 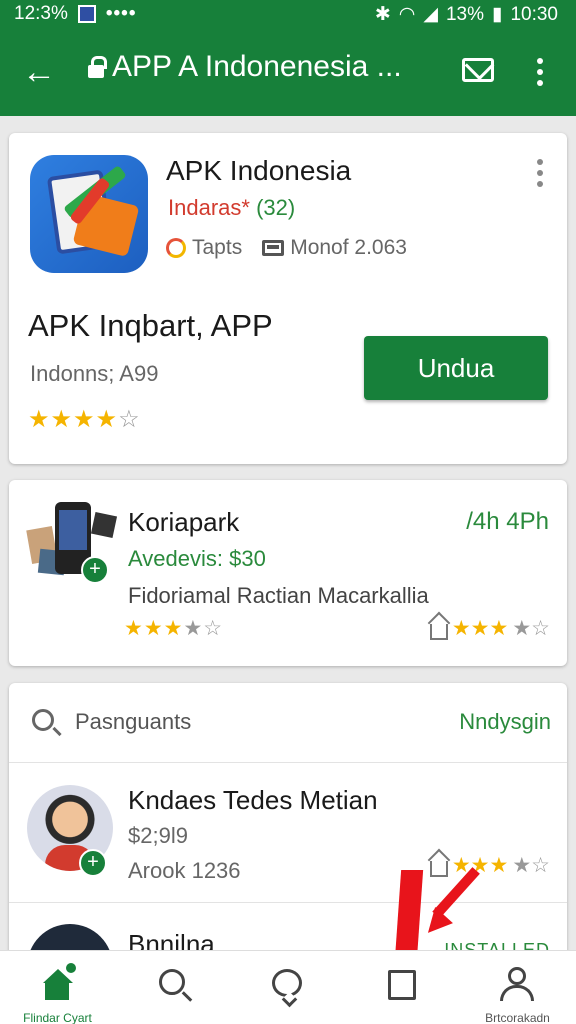 I want to click on status-left-text: 12:3%, so click(x=41, y=13).